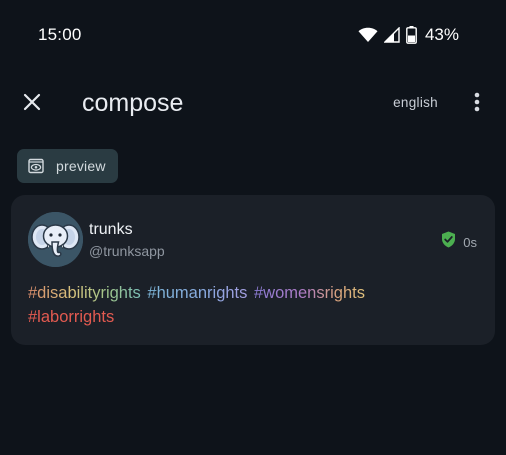  What do you see at coordinates (84, 293) in the screenshot?
I see `hashtag-disabilityrights: #disabilityrights` at bounding box center [84, 293].